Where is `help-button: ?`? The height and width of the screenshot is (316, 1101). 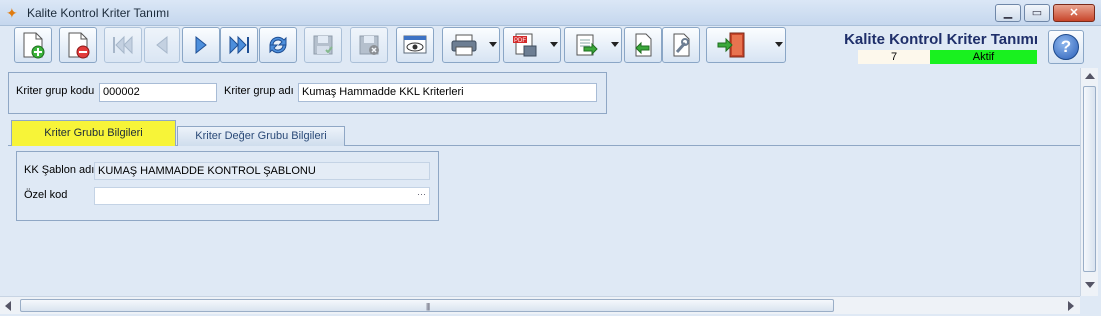
help-button: ? is located at coordinates (1066, 47).